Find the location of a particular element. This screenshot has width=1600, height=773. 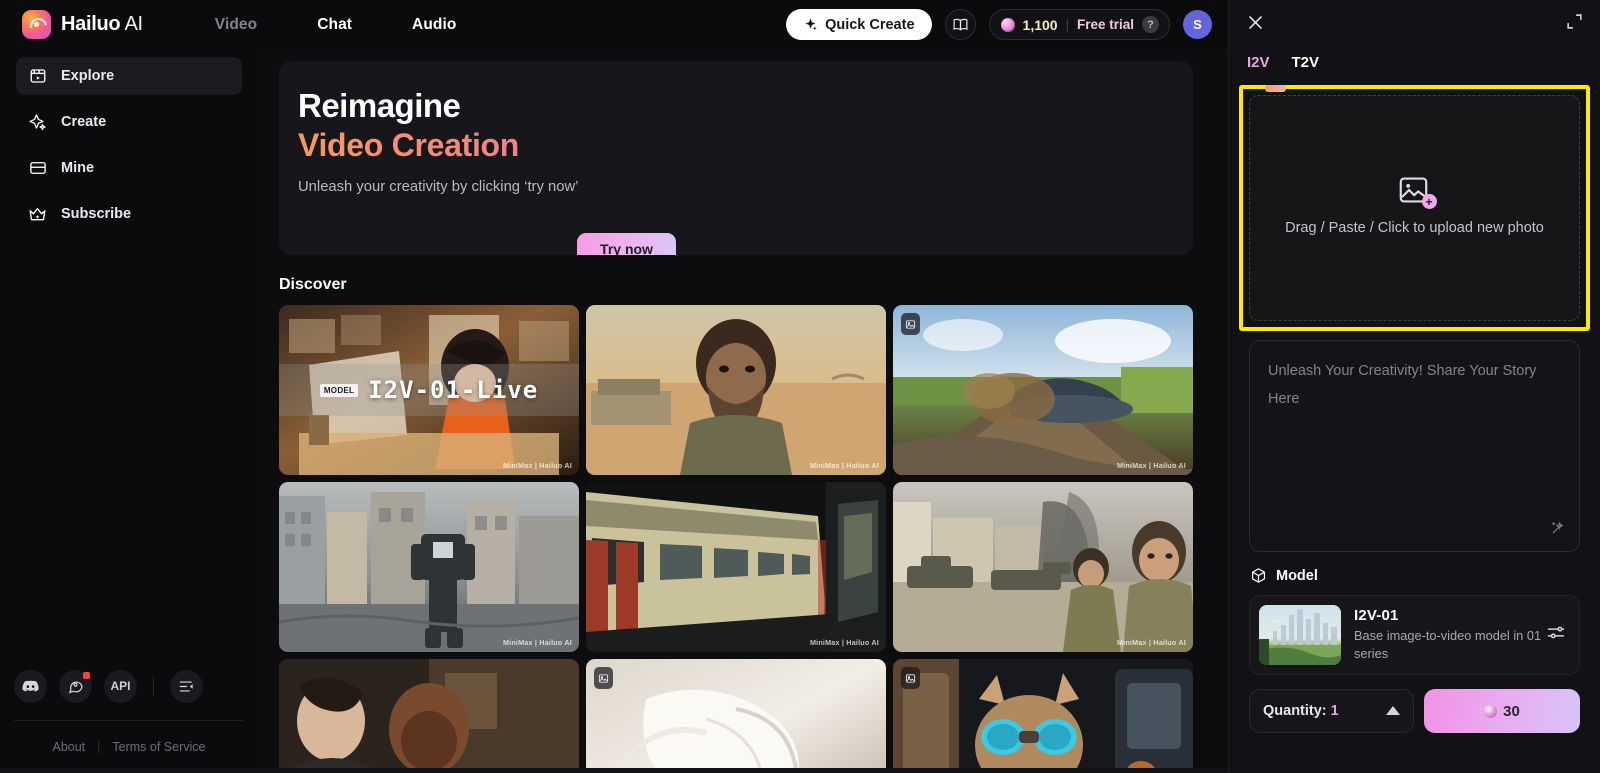

sidebar-item-explore: Explore is located at coordinates (129, 76).